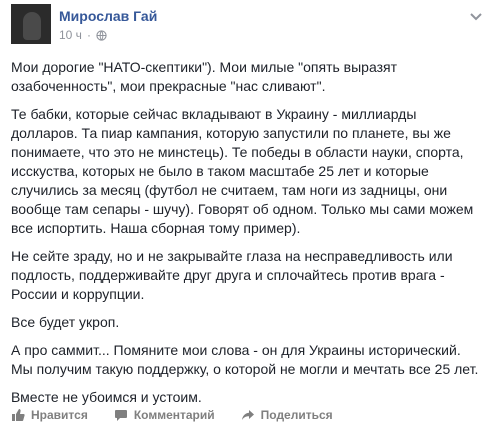 The width and height of the screenshot is (495, 433). I want to click on comment-label: Комментарий, so click(174, 415).